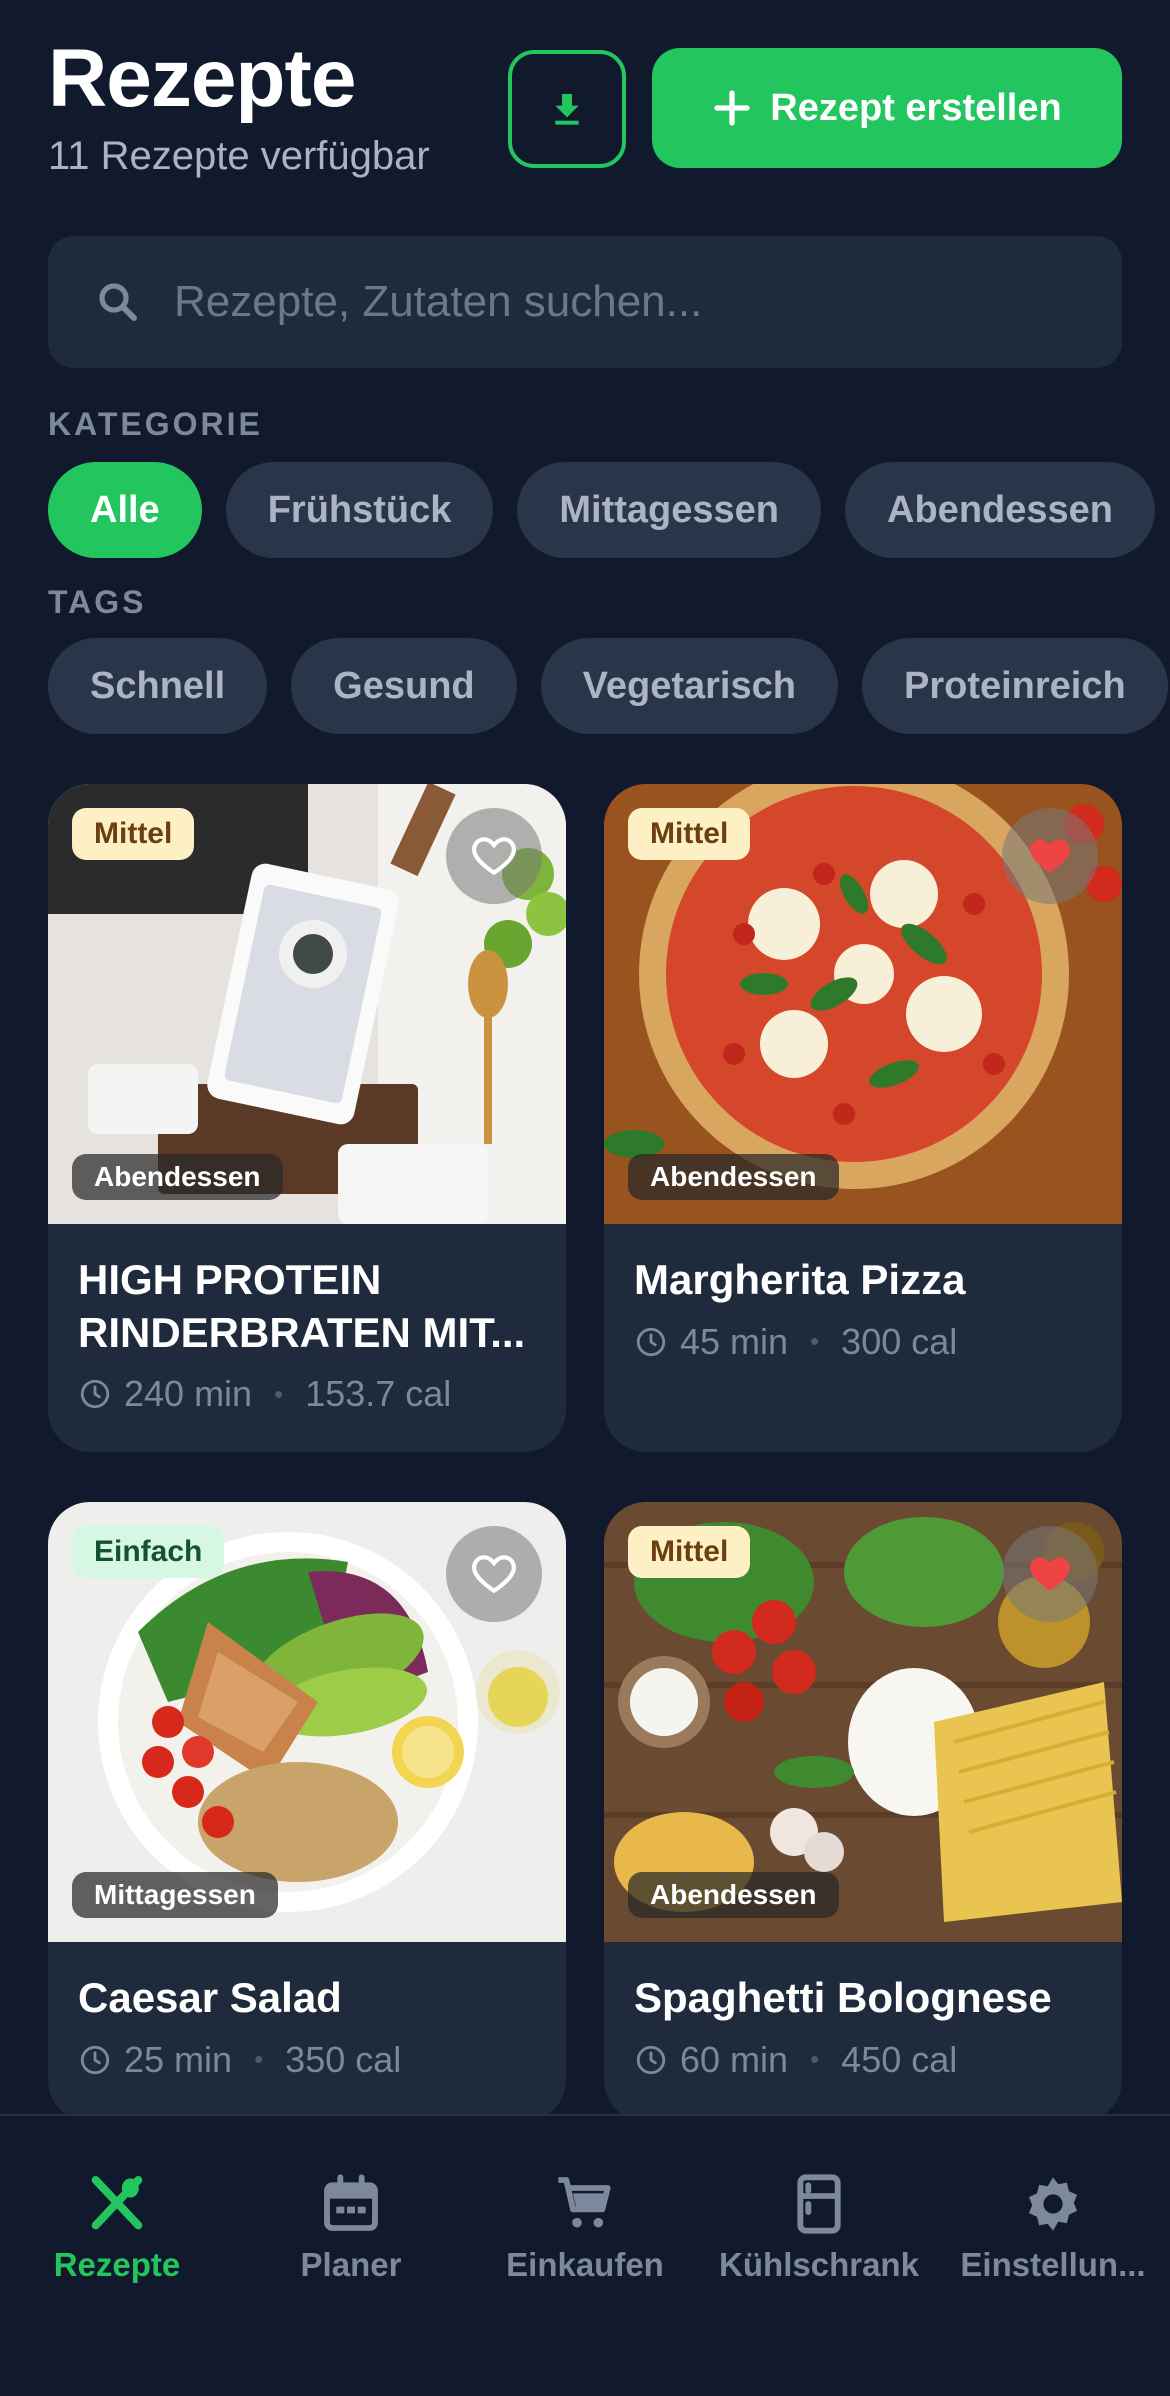  What do you see at coordinates (117, 2264) in the screenshot?
I see `nav-label: Rezepte` at bounding box center [117, 2264].